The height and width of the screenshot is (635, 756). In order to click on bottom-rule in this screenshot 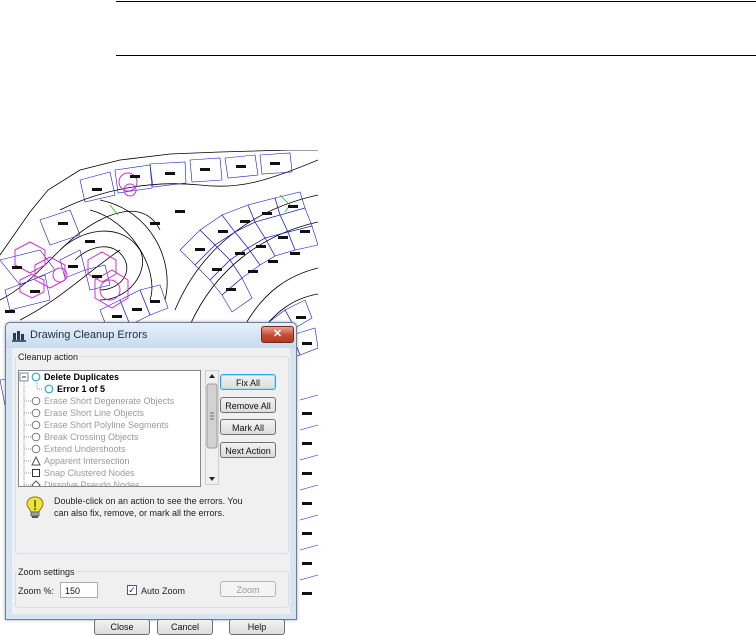, I will do `click(436, 55)`.